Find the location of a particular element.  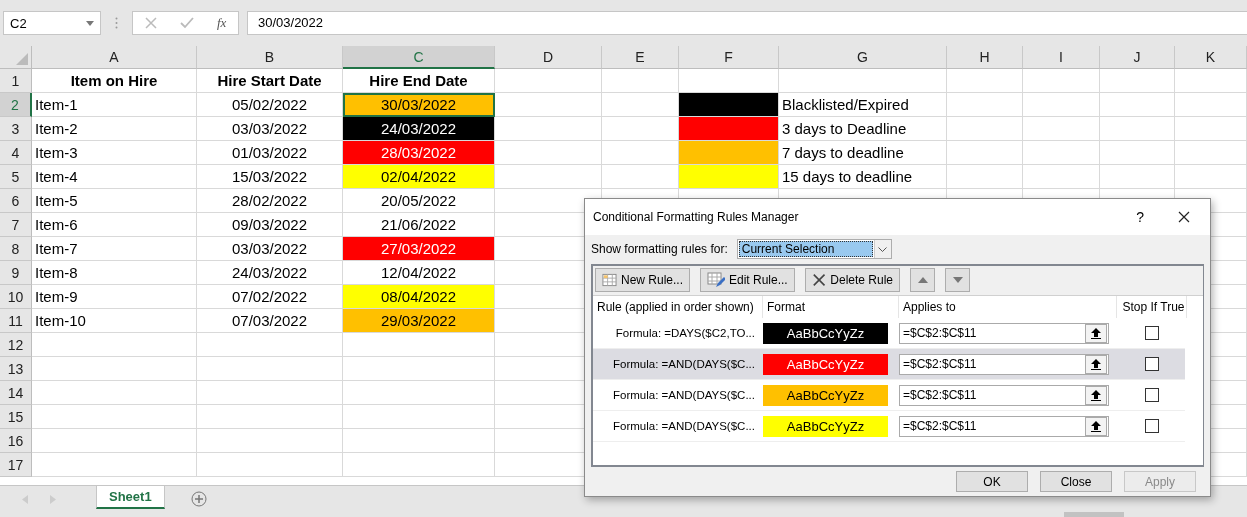

row-header: 10 is located at coordinates (16, 297).